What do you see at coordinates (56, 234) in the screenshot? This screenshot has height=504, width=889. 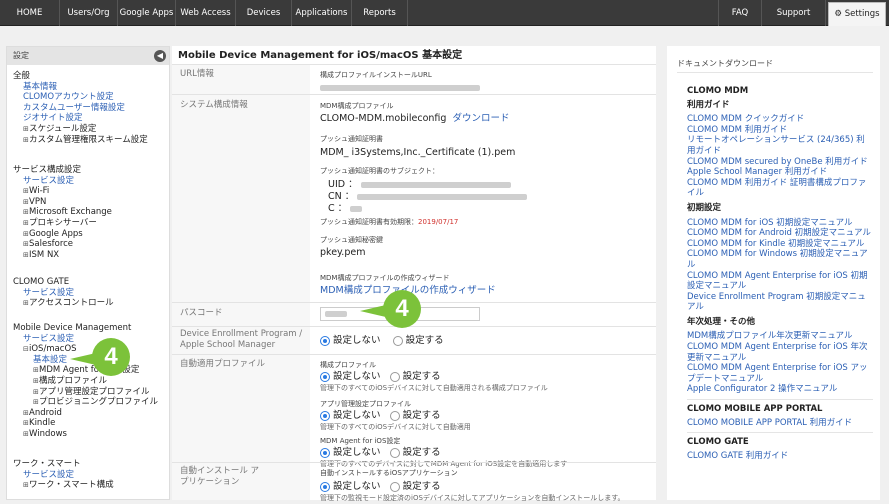 I see `sidebar-item-google-apps: Google Apps` at bounding box center [56, 234].